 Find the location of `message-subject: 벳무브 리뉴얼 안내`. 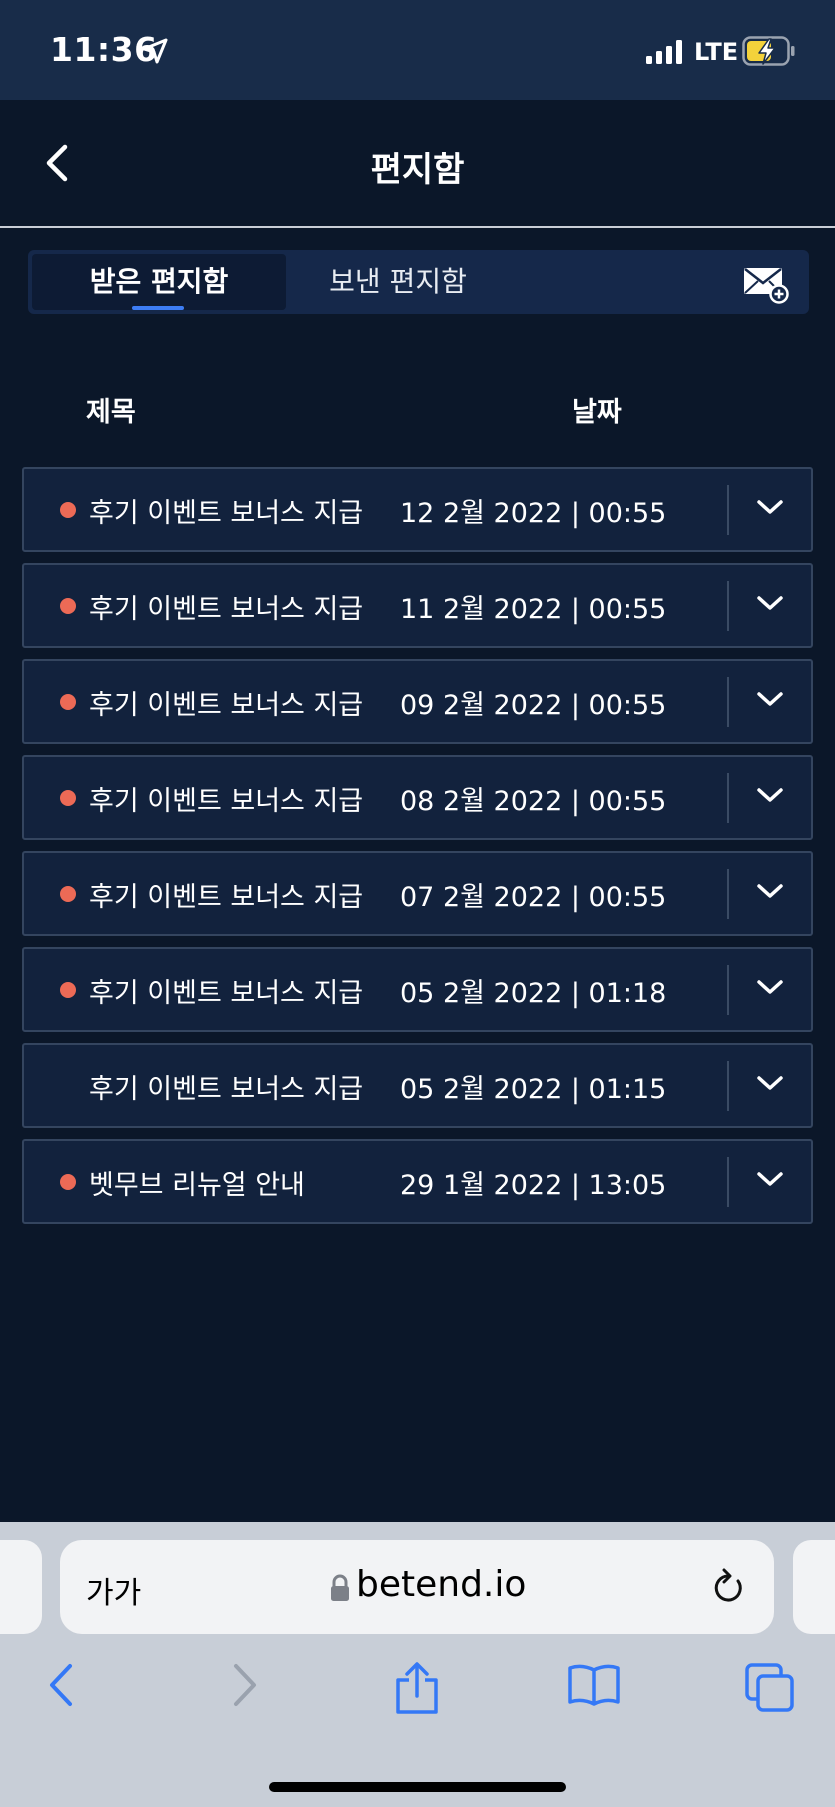

message-subject: 벳무브 리뉴얼 안내 is located at coordinates (197, 1185).